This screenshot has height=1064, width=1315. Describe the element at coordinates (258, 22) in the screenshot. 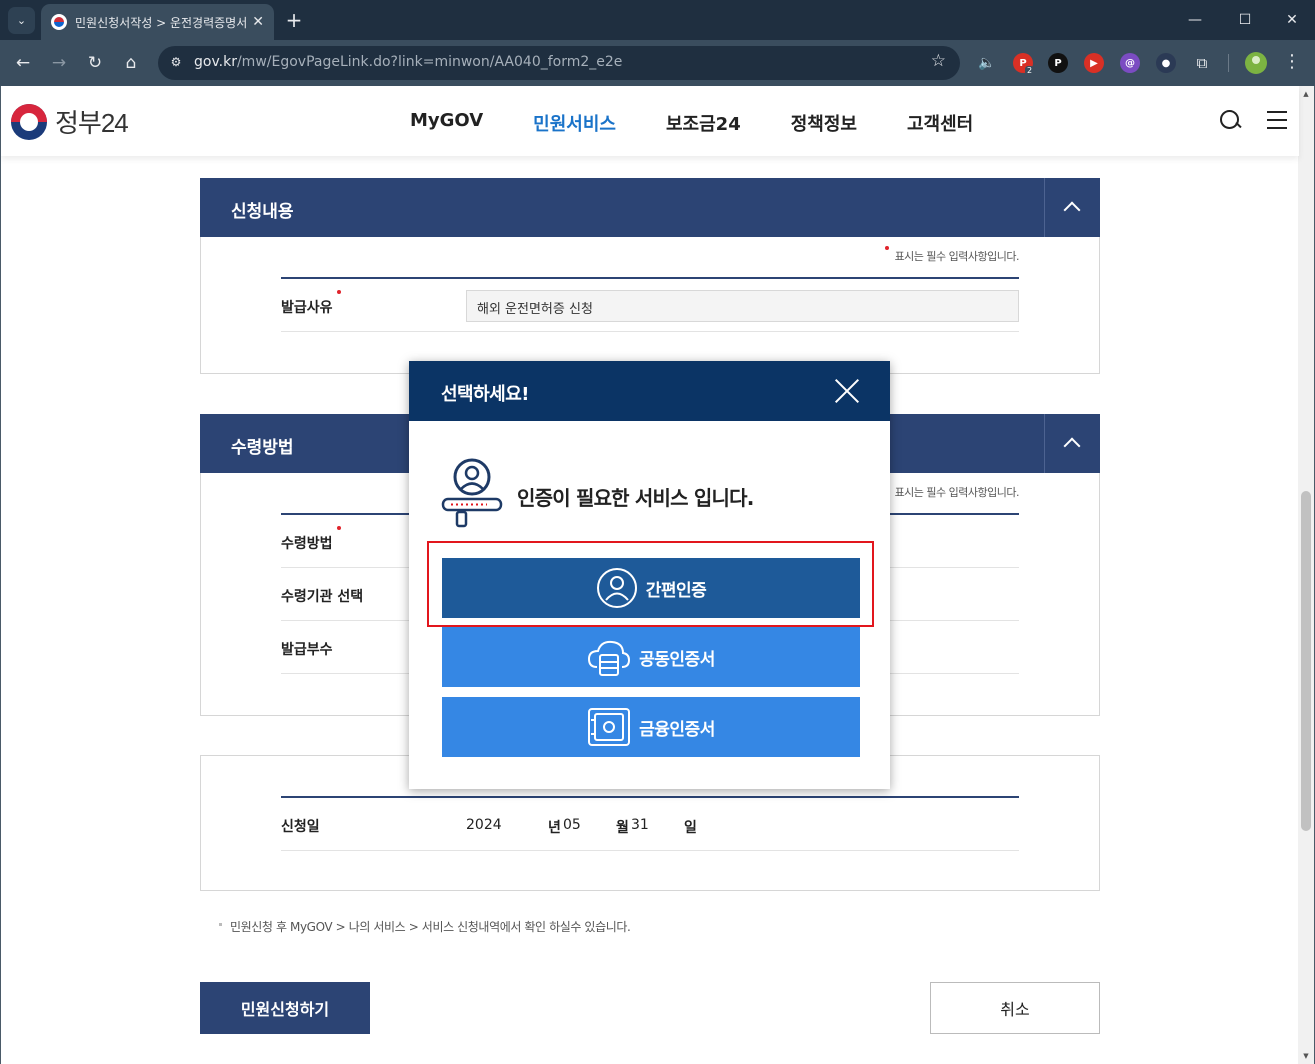

I see `tab-close-icon: ✕` at that location.